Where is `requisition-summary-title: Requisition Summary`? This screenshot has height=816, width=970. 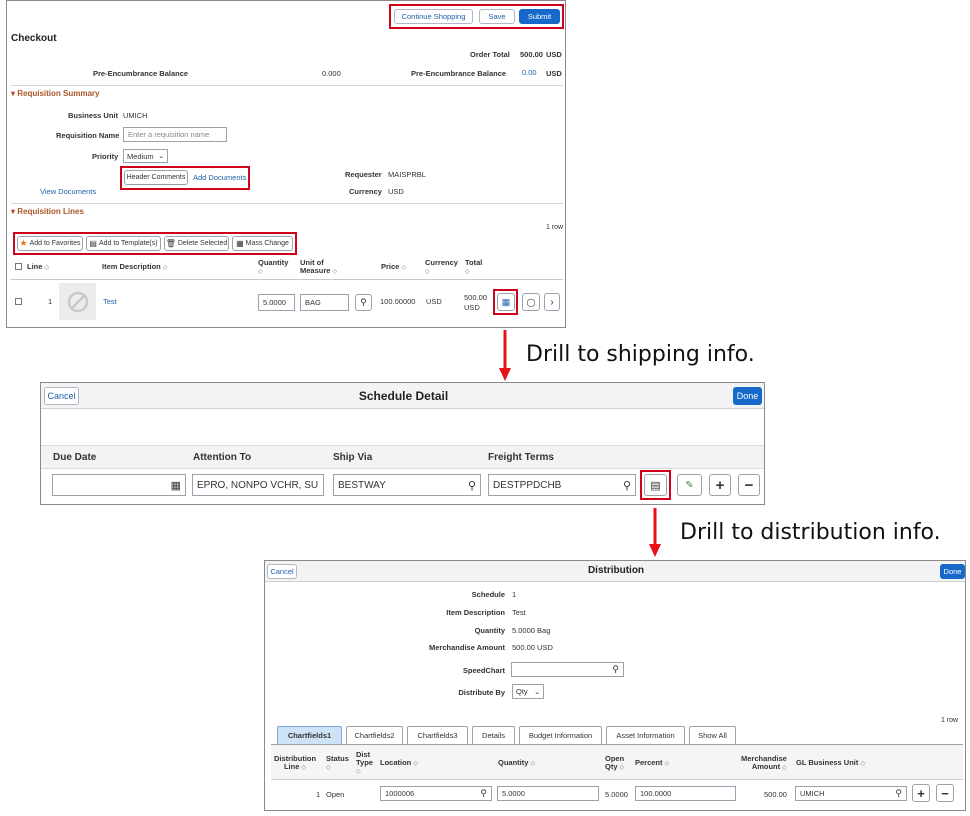
requisition-summary-title: Requisition Summary is located at coordinates (58, 93).